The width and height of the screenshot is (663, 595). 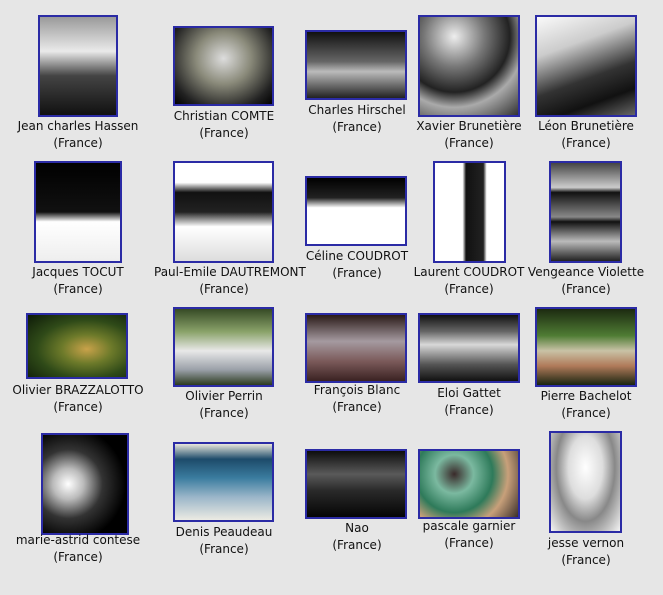 I want to click on photographer-caption: Olivier BRAZZALOTTO (France), so click(x=78, y=399).